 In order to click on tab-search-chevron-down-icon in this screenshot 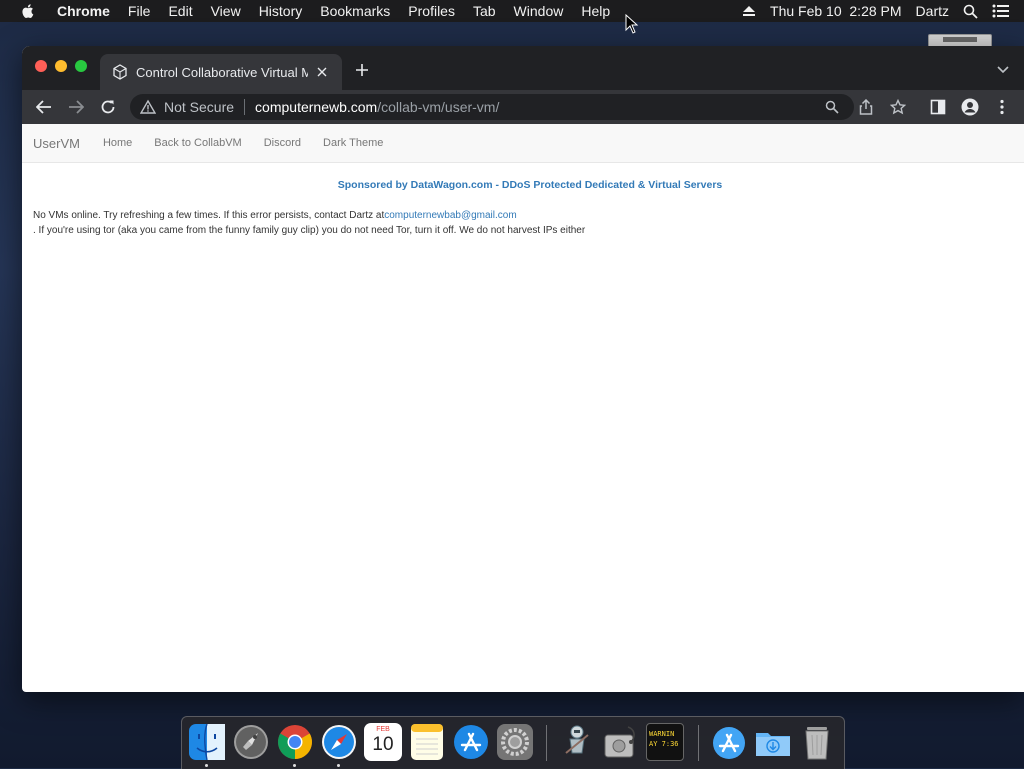, I will do `click(1003, 69)`.